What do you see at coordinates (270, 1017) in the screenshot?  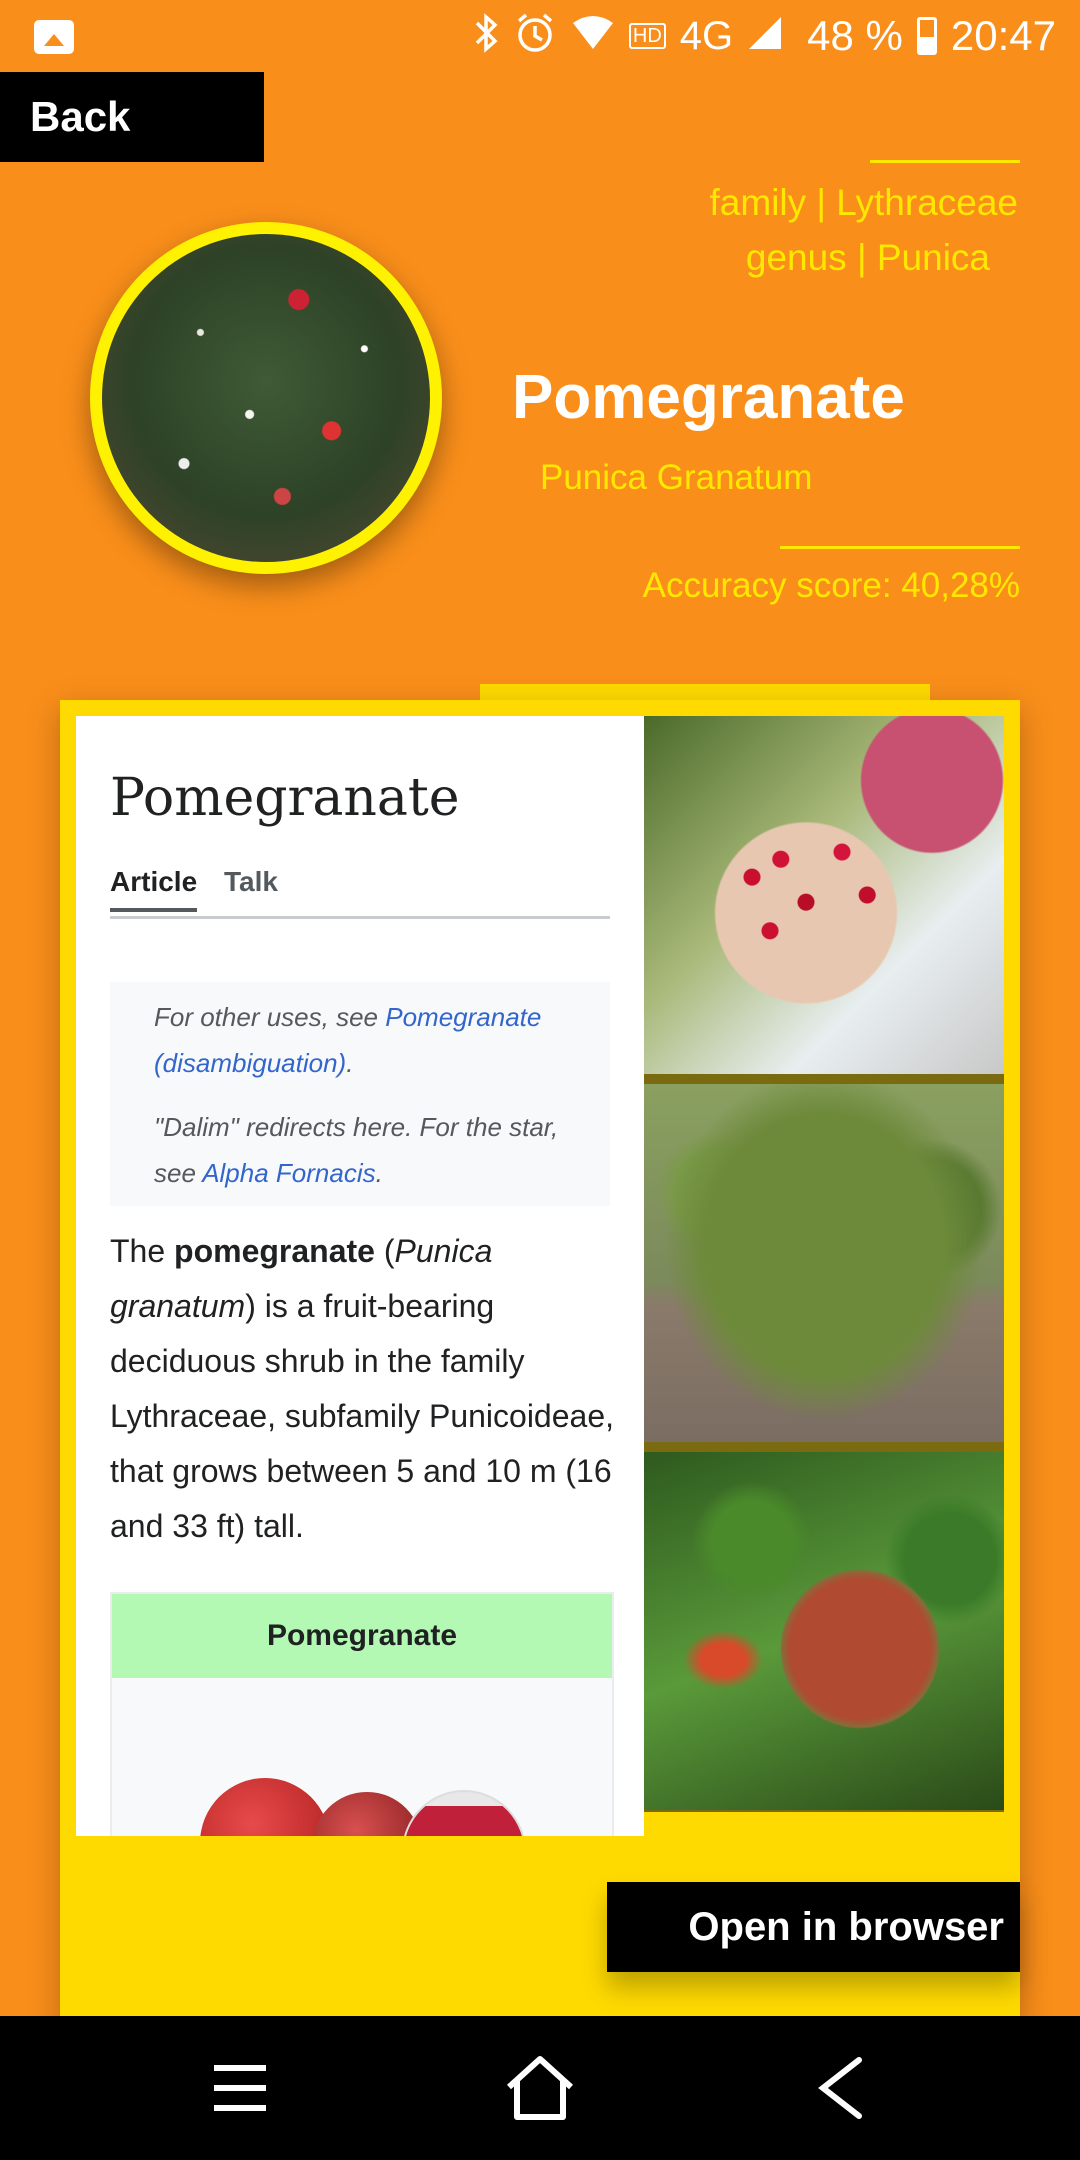 I see `hatnote-text: For other uses, see` at bounding box center [270, 1017].